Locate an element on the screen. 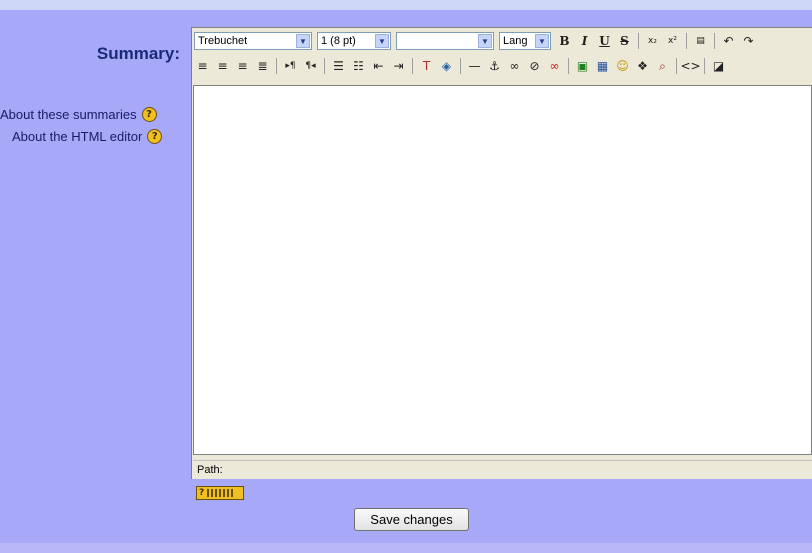 Image resolution: width=812 pixels, height=553 pixels. smiley-icon: ☺ is located at coordinates (622, 66).